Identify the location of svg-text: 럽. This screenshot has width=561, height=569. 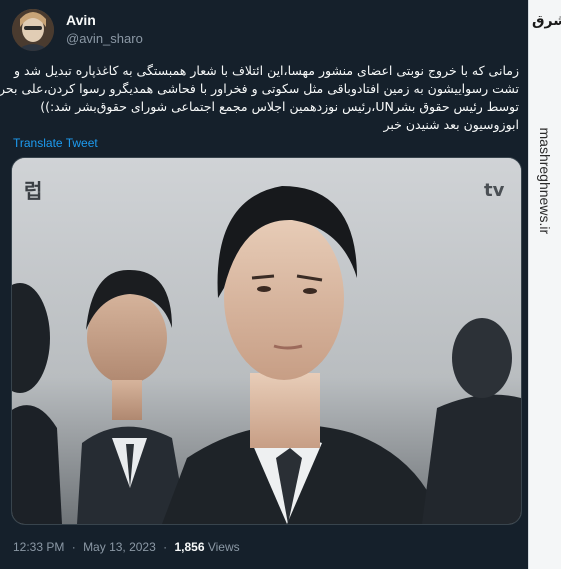
(33, 191).